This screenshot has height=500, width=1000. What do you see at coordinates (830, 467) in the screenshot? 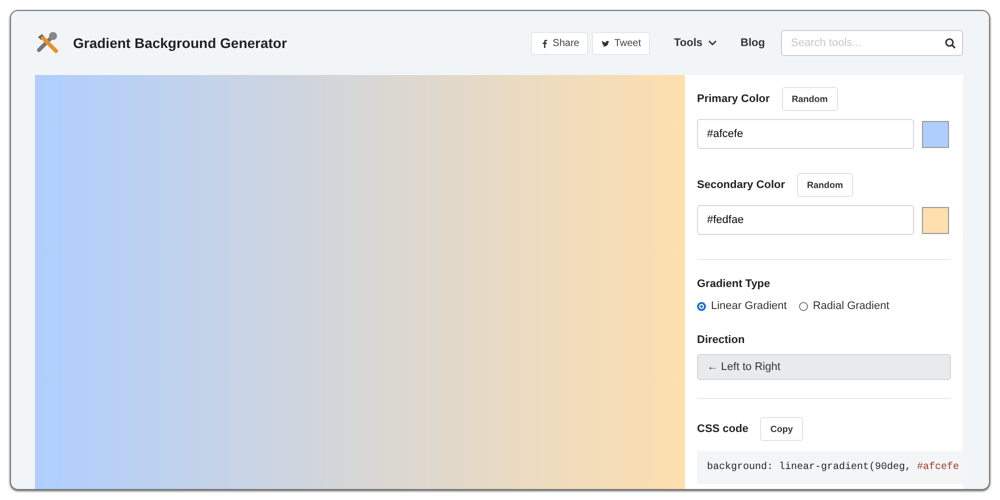
I see `code-block: background: linear-gradient(90deg, #afcefe` at bounding box center [830, 467].